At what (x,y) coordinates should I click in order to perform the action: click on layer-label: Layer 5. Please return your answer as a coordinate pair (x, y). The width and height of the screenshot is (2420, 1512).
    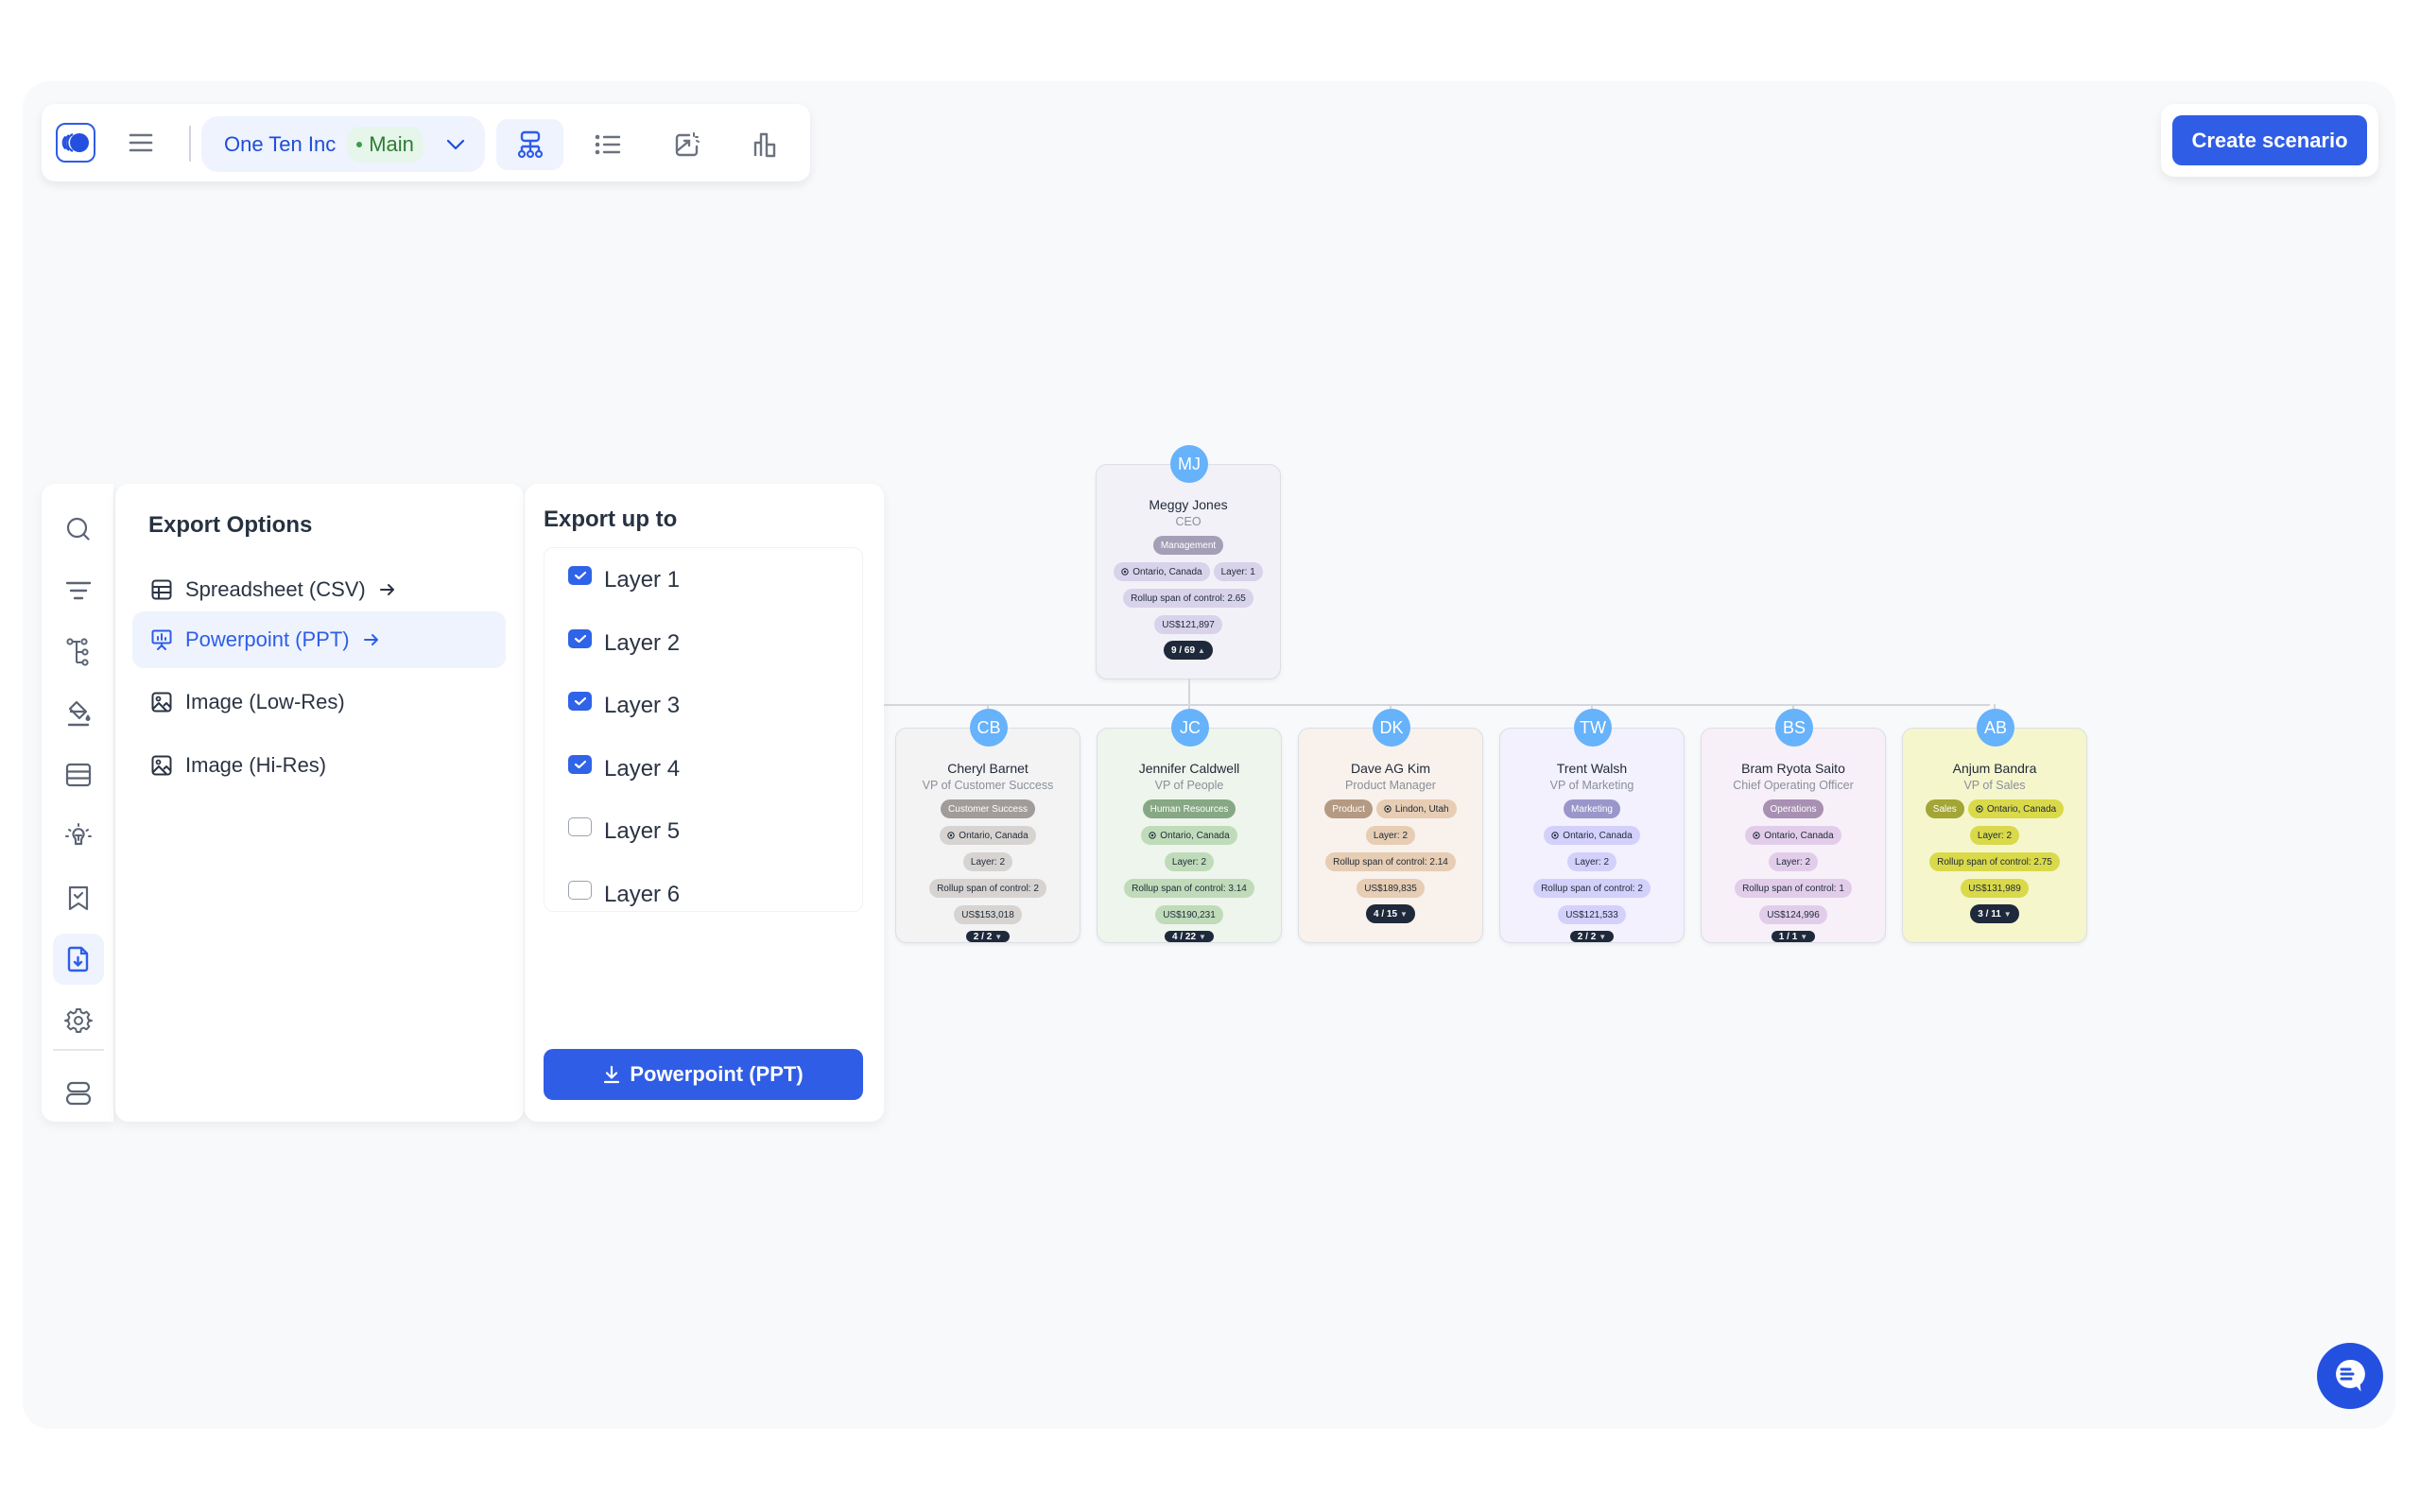
    Looking at the image, I should click on (642, 831).